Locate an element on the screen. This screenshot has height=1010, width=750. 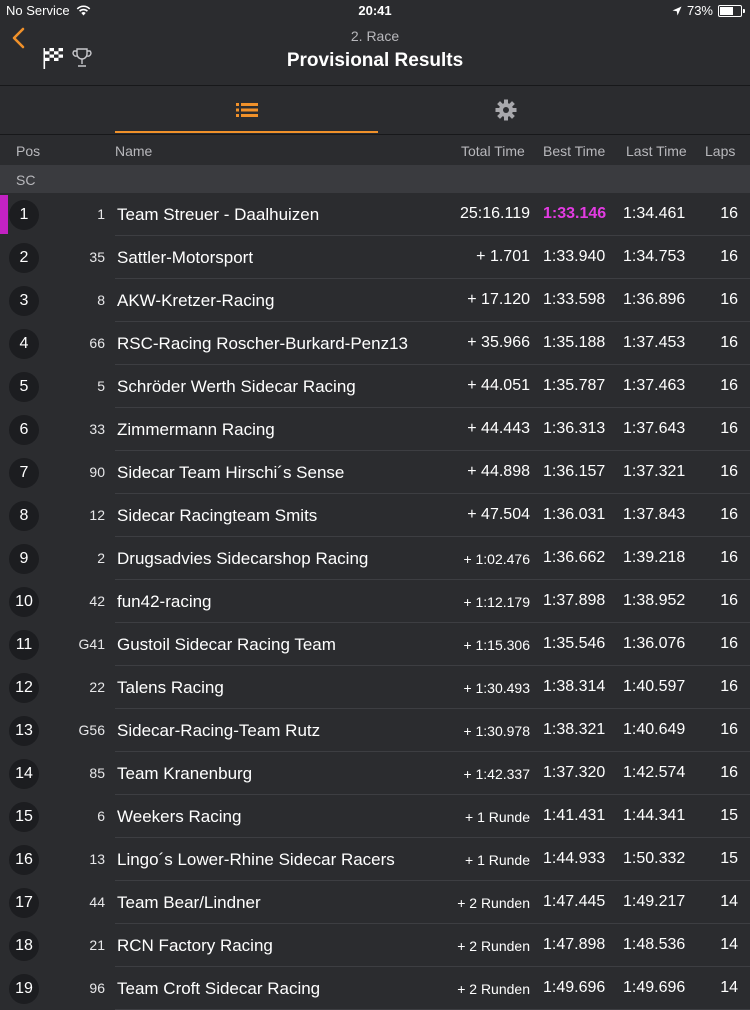
tab-results-list is located at coordinates (246, 110).